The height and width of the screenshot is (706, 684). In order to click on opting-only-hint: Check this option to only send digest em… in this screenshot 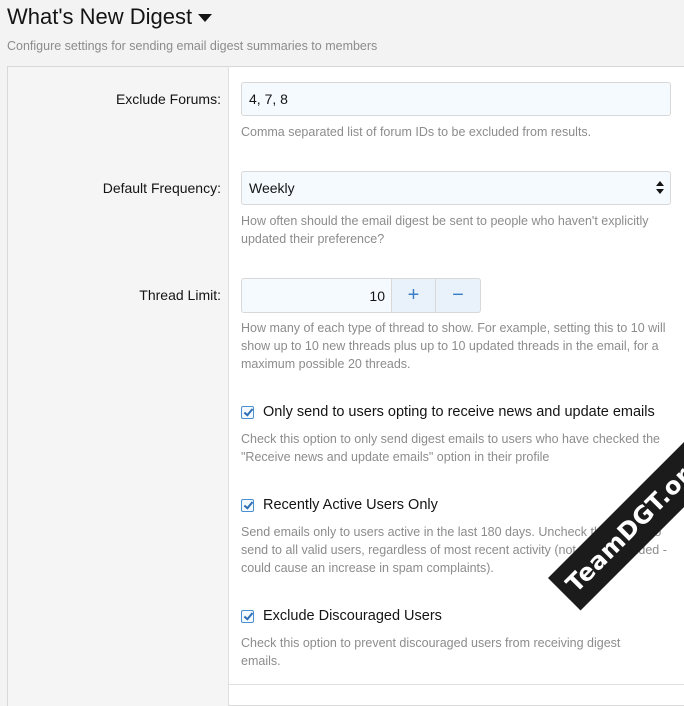, I will do `click(450, 448)`.